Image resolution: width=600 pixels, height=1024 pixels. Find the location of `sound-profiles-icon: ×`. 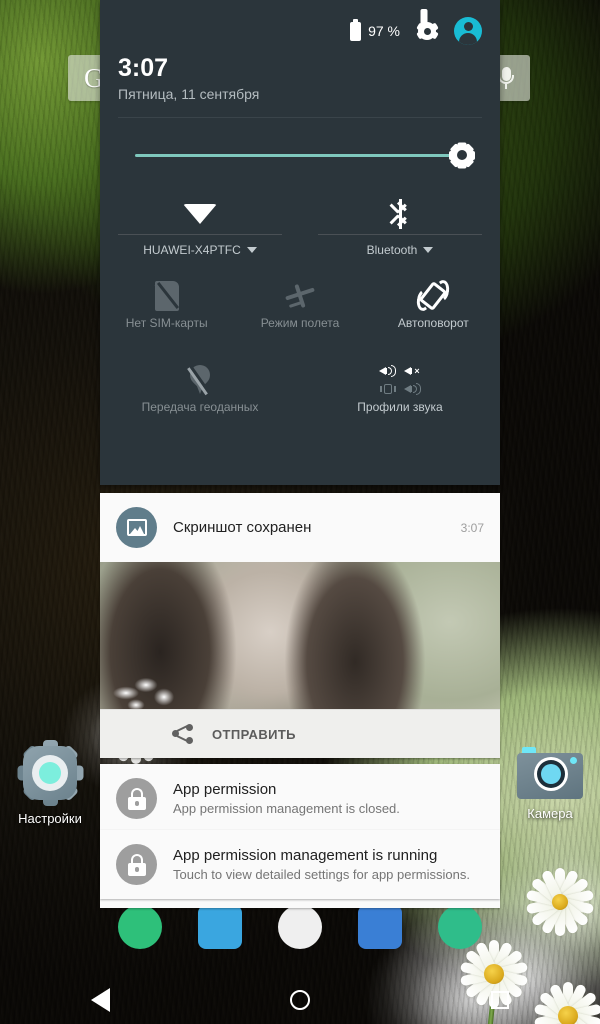

sound-profiles-icon: × is located at coordinates (400, 380).